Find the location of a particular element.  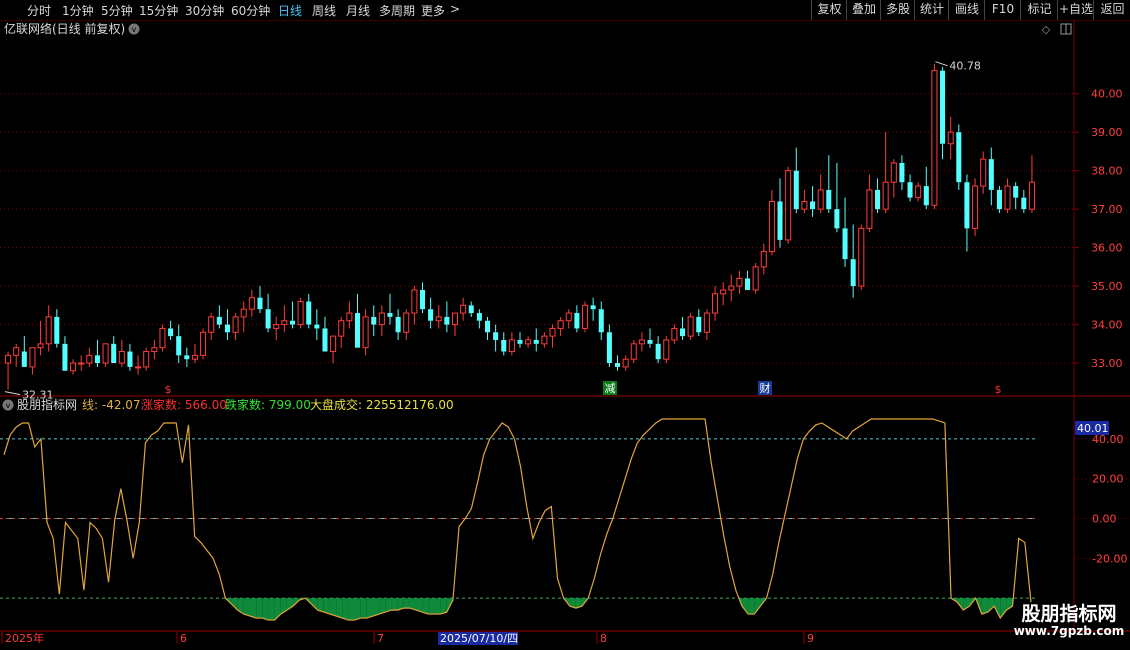

period-tab: 月线 is located at coordinates (358, 10).